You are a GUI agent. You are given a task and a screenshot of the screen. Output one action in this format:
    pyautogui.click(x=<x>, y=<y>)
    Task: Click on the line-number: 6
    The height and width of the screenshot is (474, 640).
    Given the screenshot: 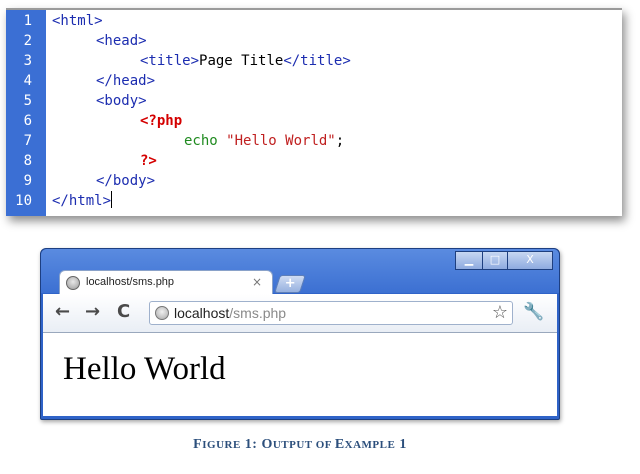 What is the action you would take?
    pyautogui.click(x=27, y=121)
    